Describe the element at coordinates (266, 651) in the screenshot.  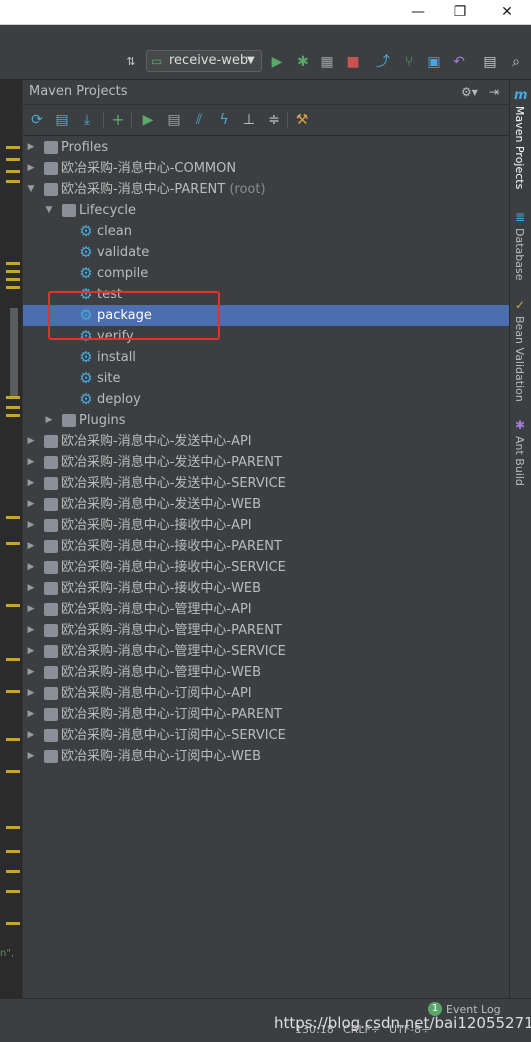
I see `tree-item-module: ▶ 欧冶采购-消息中心-管理中心-SERVICE` at that location.